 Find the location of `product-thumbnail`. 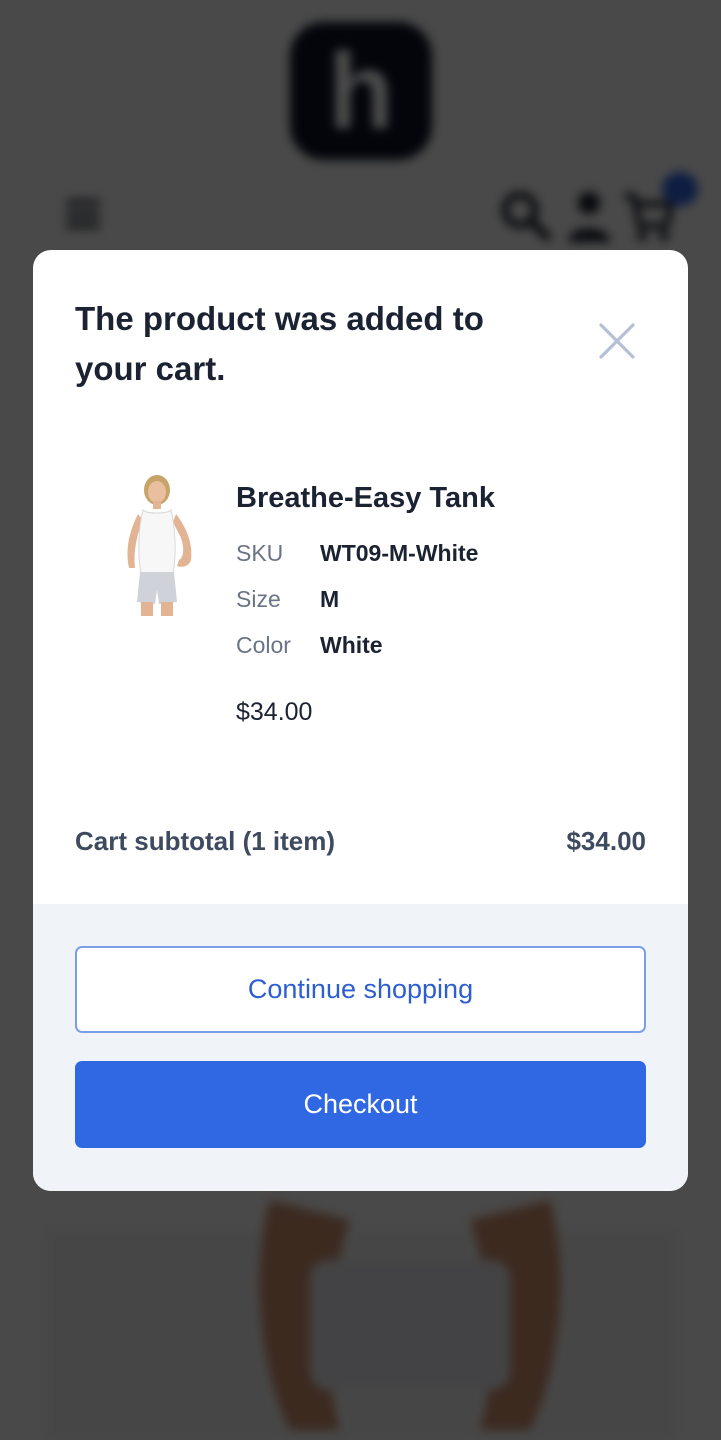

product-thumbnail is located at coordinates (159, 545).